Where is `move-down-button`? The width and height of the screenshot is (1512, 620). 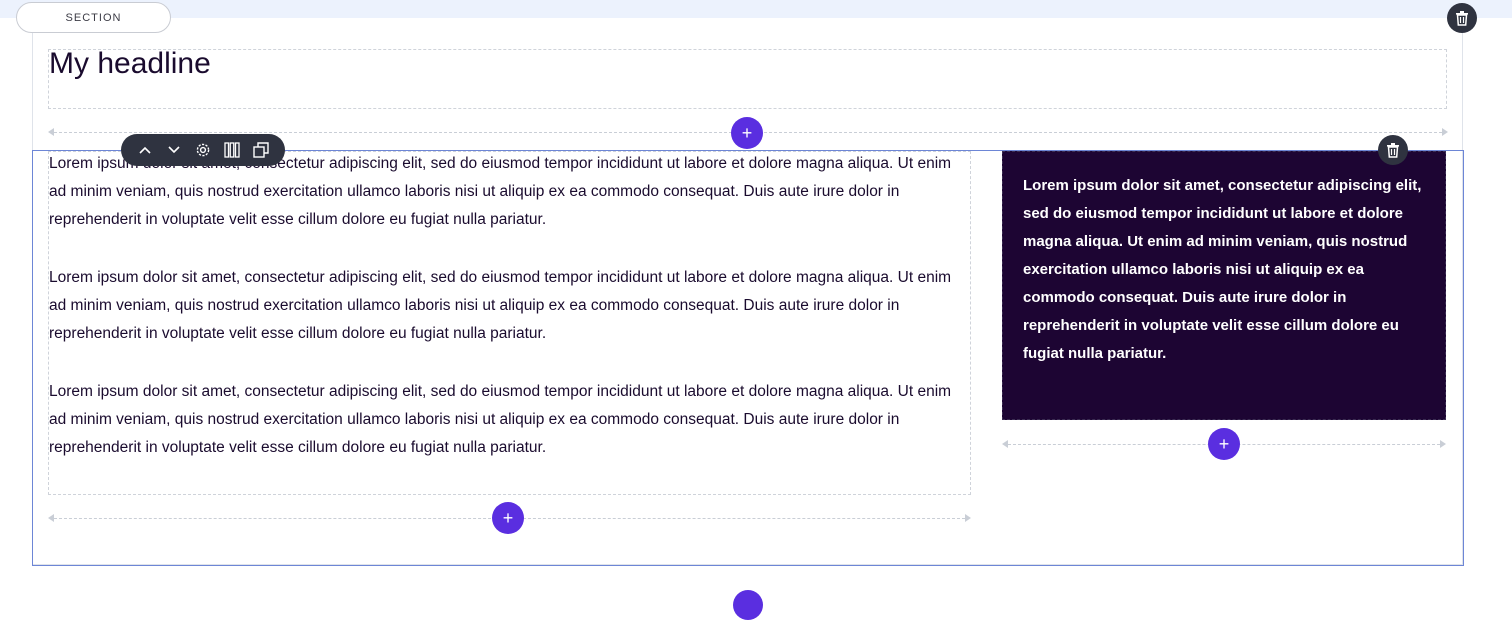
move-down-button is located at coordinates (174, 150).